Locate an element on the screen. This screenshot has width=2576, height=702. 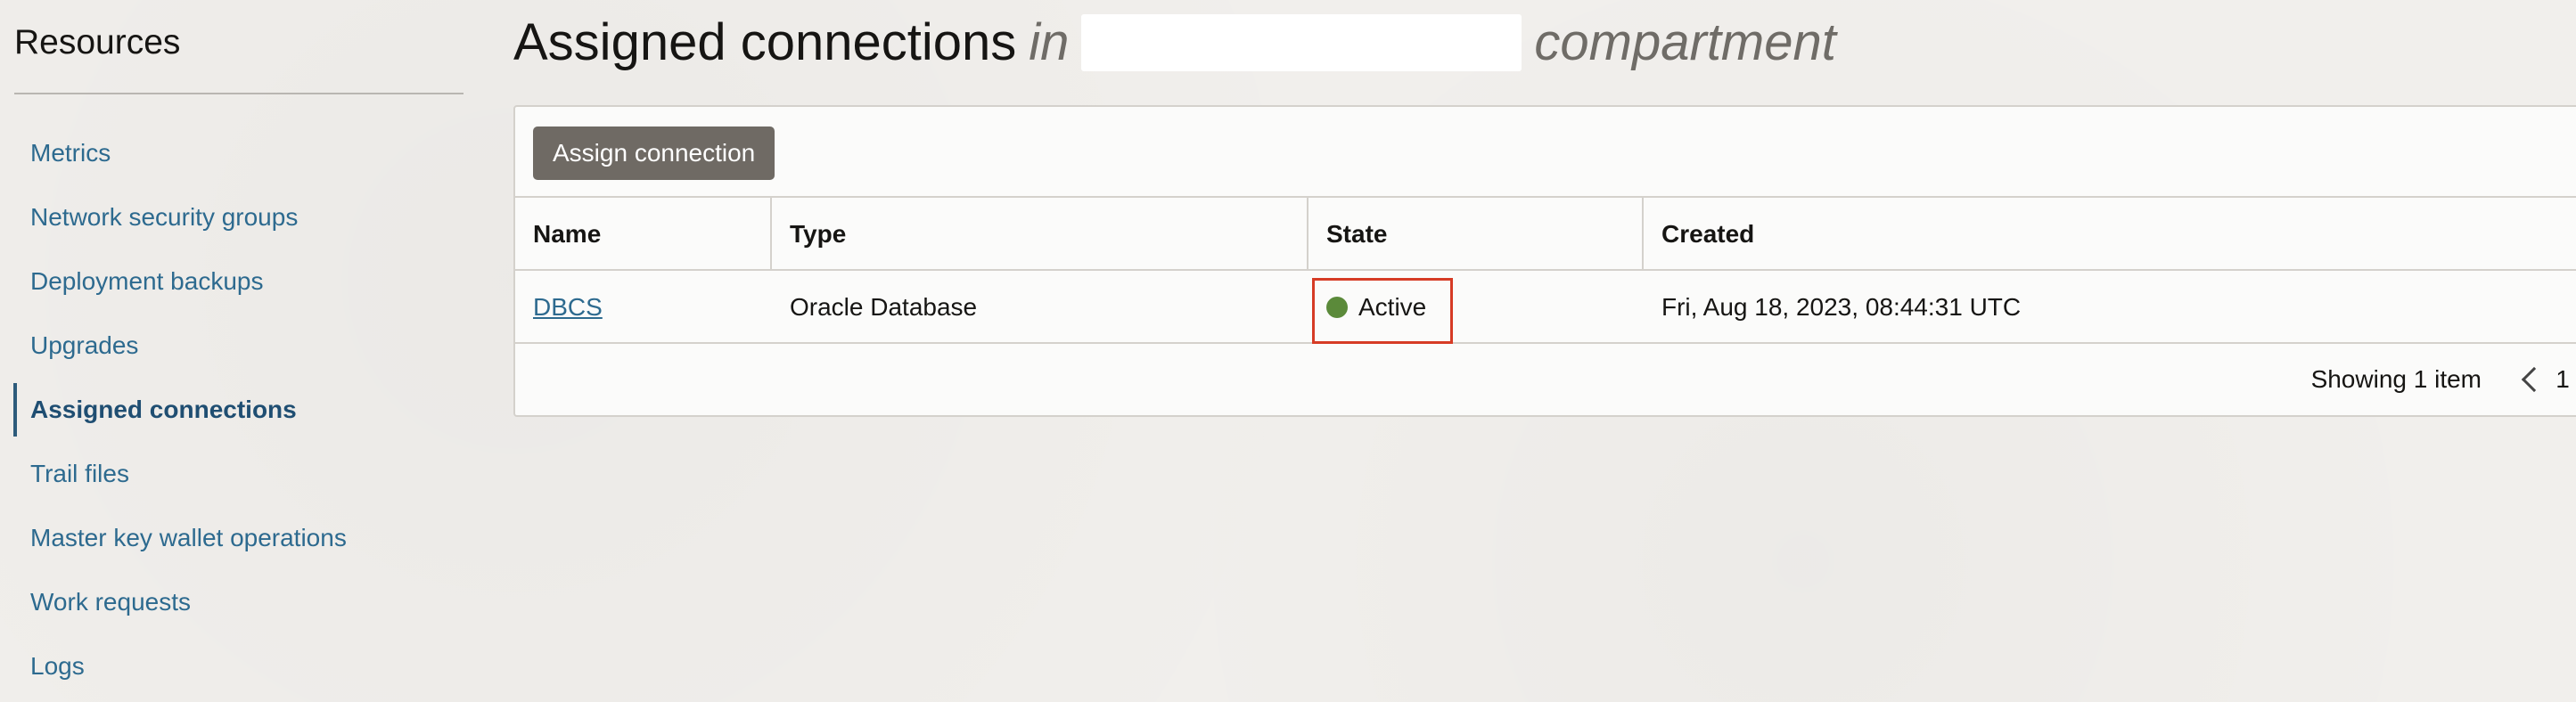
column-header-created: Created is located at coordinates (2110, 233).